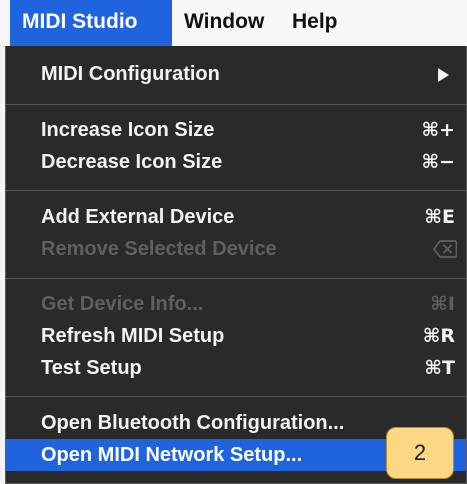 This screenshot has height=484, width=467. Describe the element at coordinates (138, 217) in the screenshot. I see `menu-item-label: Add External Device` at that location.